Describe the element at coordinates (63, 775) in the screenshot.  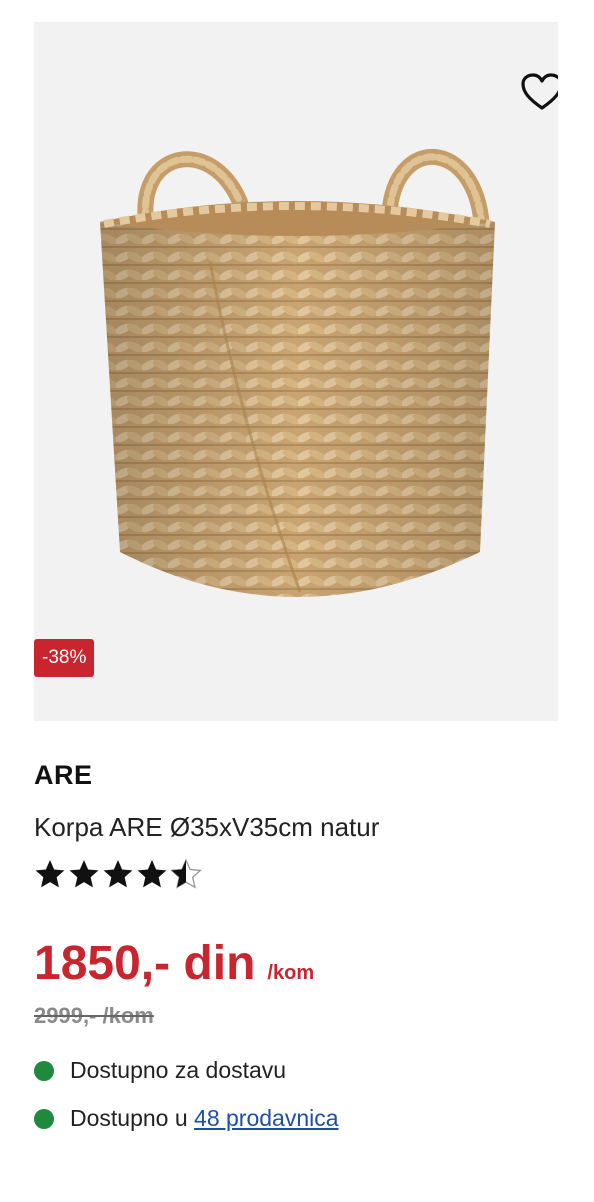
I see `product-brand: ARE` at that location.